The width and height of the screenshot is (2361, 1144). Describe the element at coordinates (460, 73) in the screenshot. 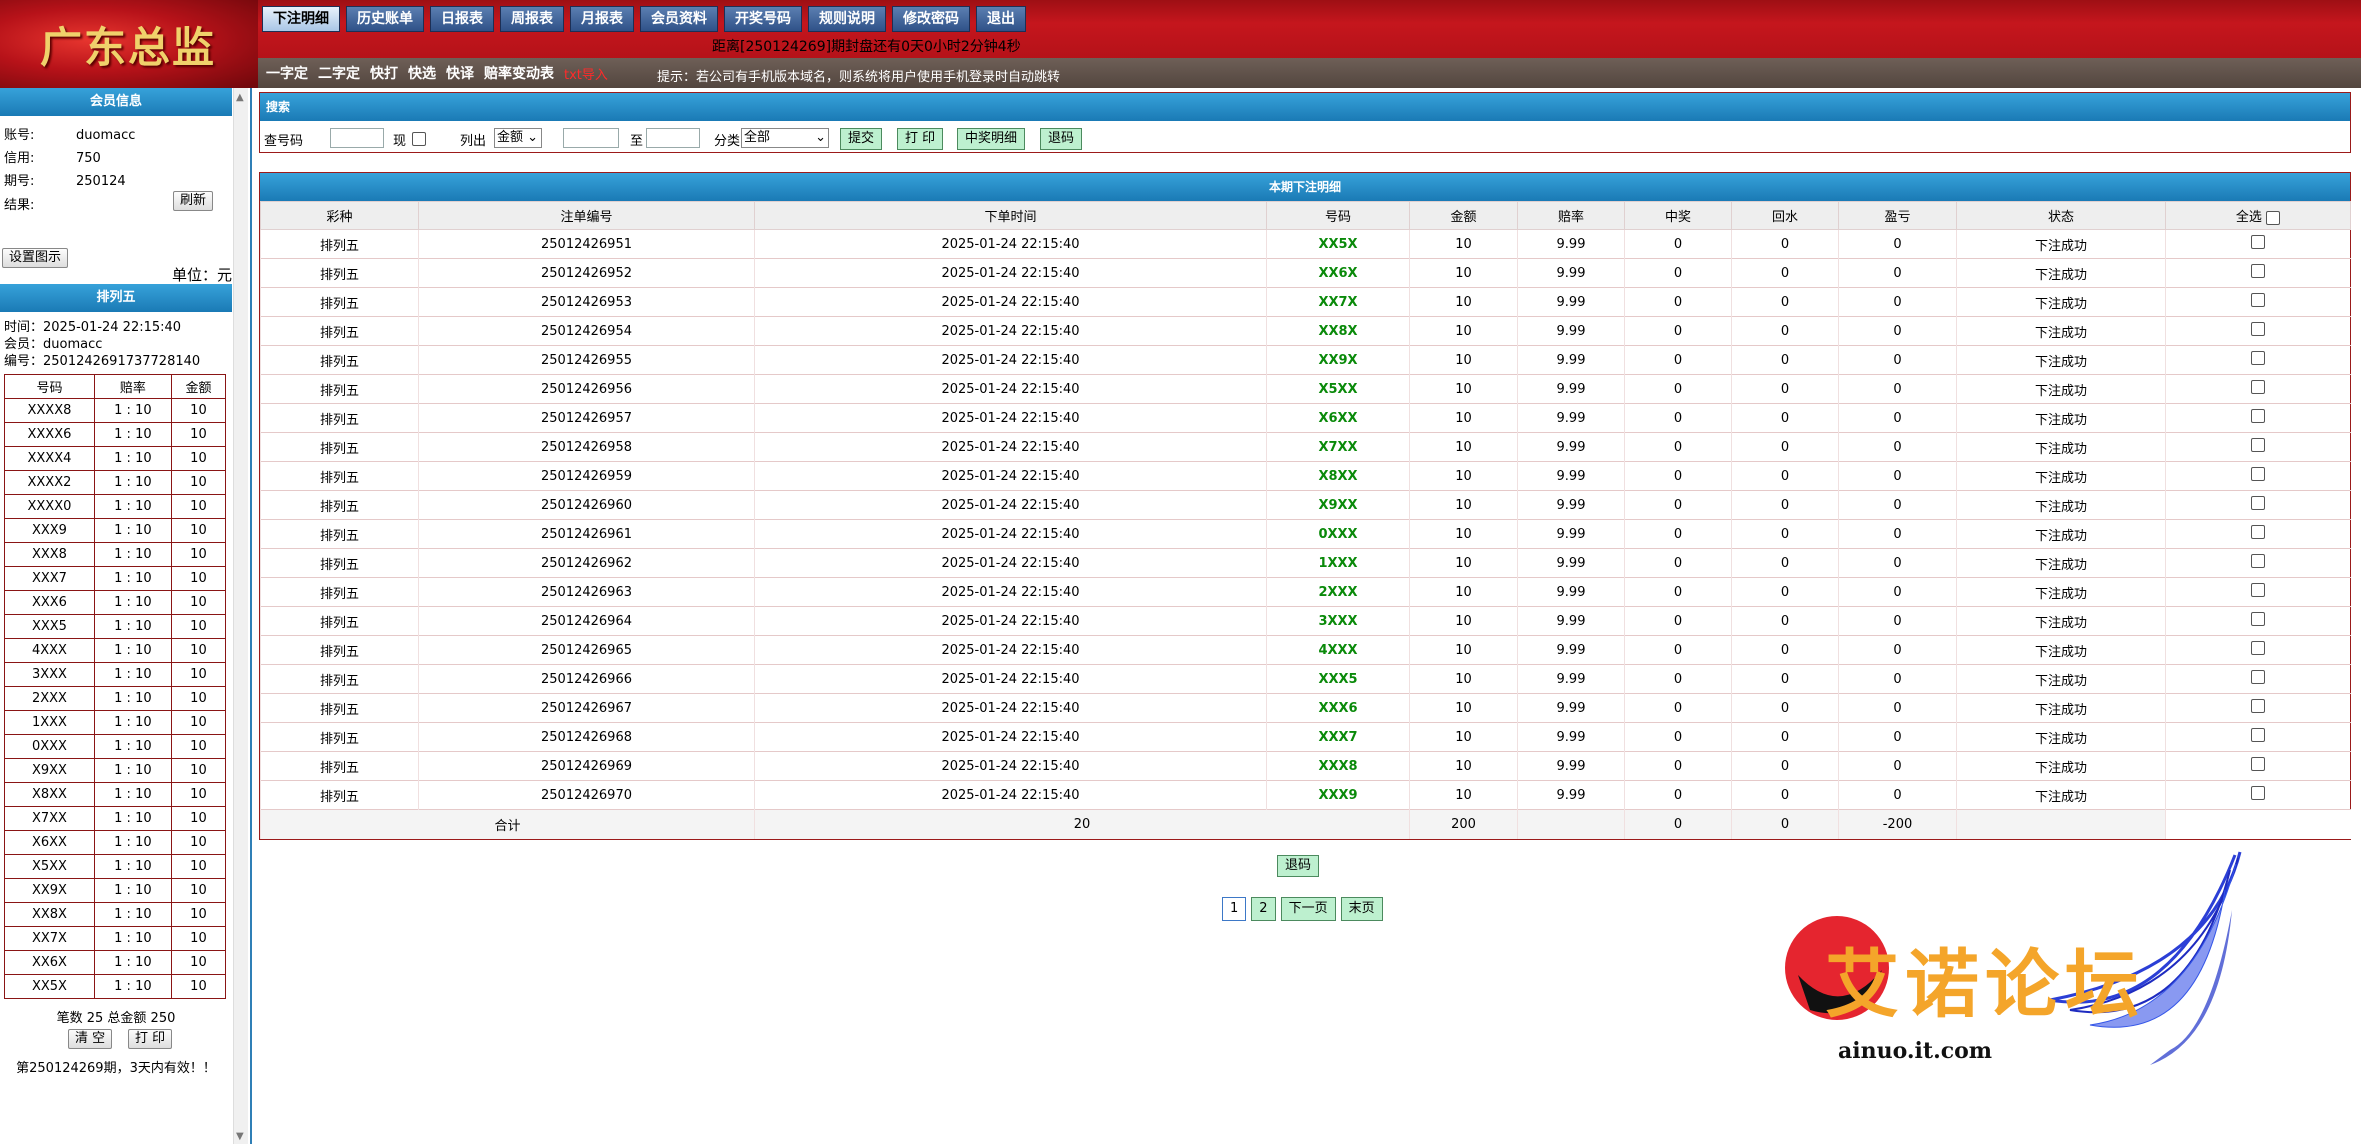

I see `subnav-quick-translate: 快译` at that location.